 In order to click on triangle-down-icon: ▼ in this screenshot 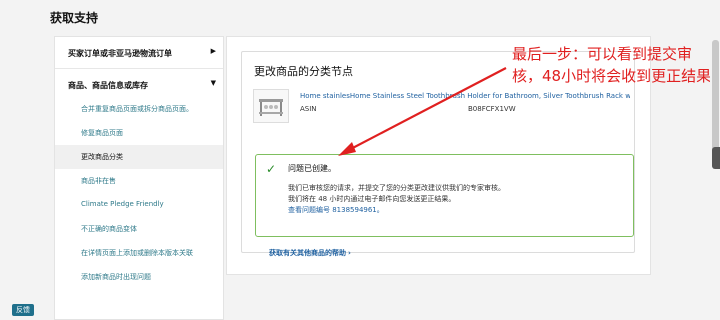, I will do `click(213, 83)`.